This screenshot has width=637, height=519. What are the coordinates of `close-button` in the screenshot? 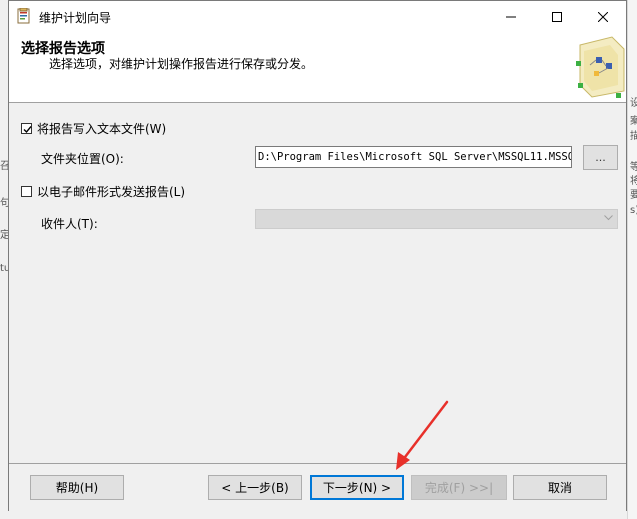 It's located at (603, 16).